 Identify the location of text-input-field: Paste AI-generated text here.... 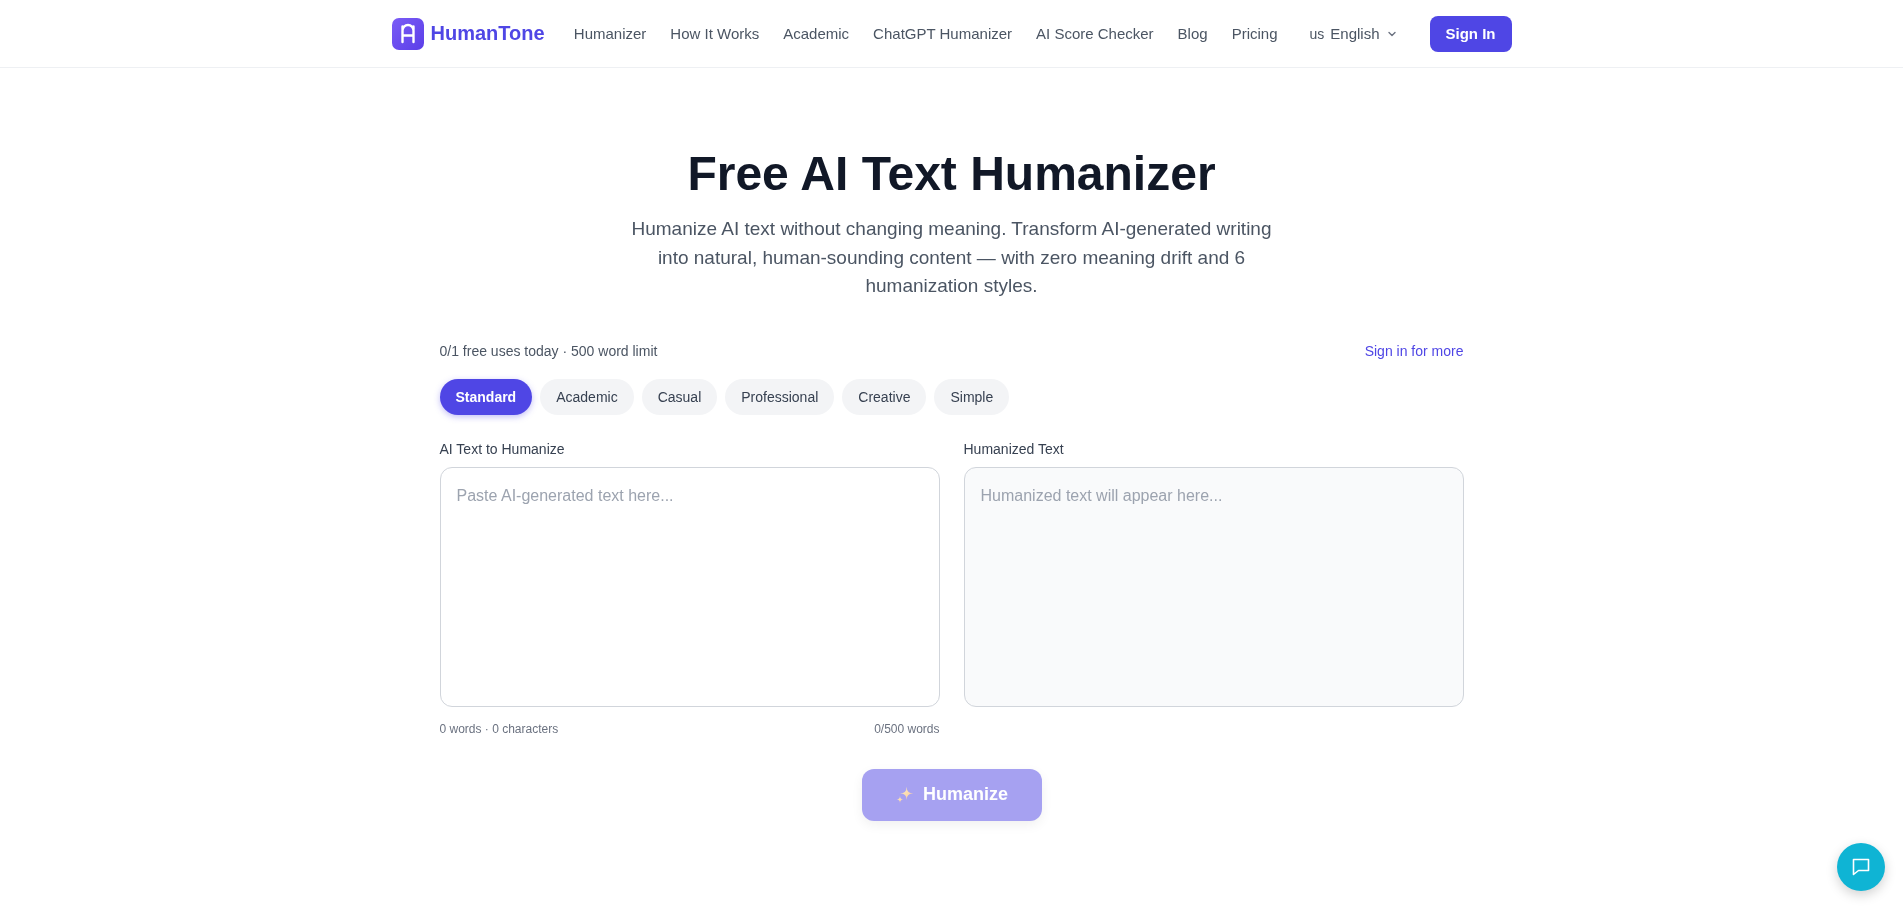
(689, 586).